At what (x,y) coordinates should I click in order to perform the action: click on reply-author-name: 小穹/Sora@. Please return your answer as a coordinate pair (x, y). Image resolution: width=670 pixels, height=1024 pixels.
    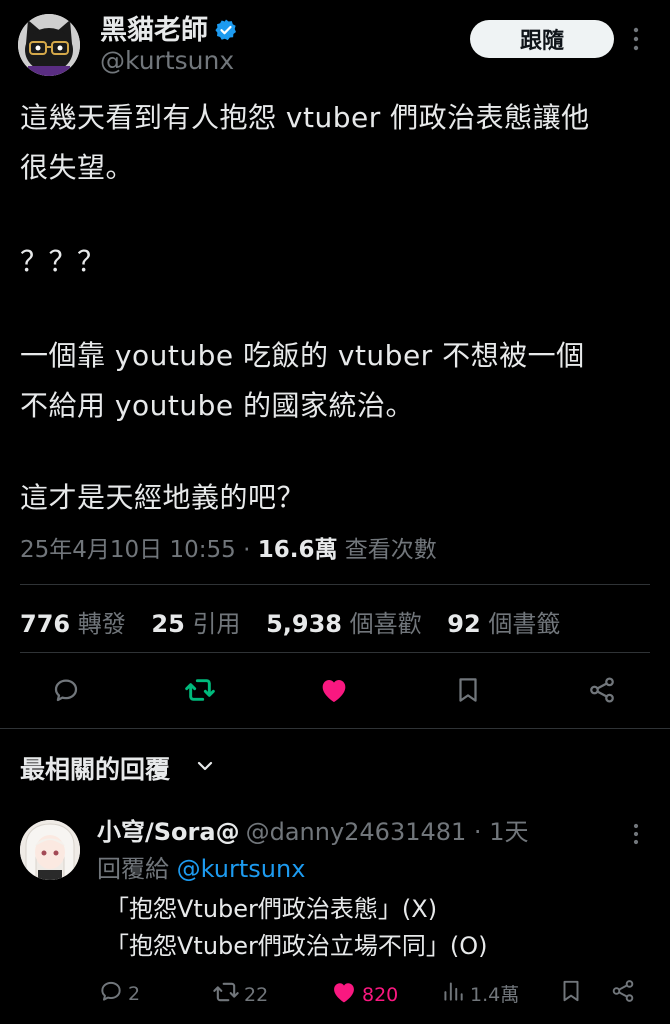
    Looking at the image, I should click on (168, 832).